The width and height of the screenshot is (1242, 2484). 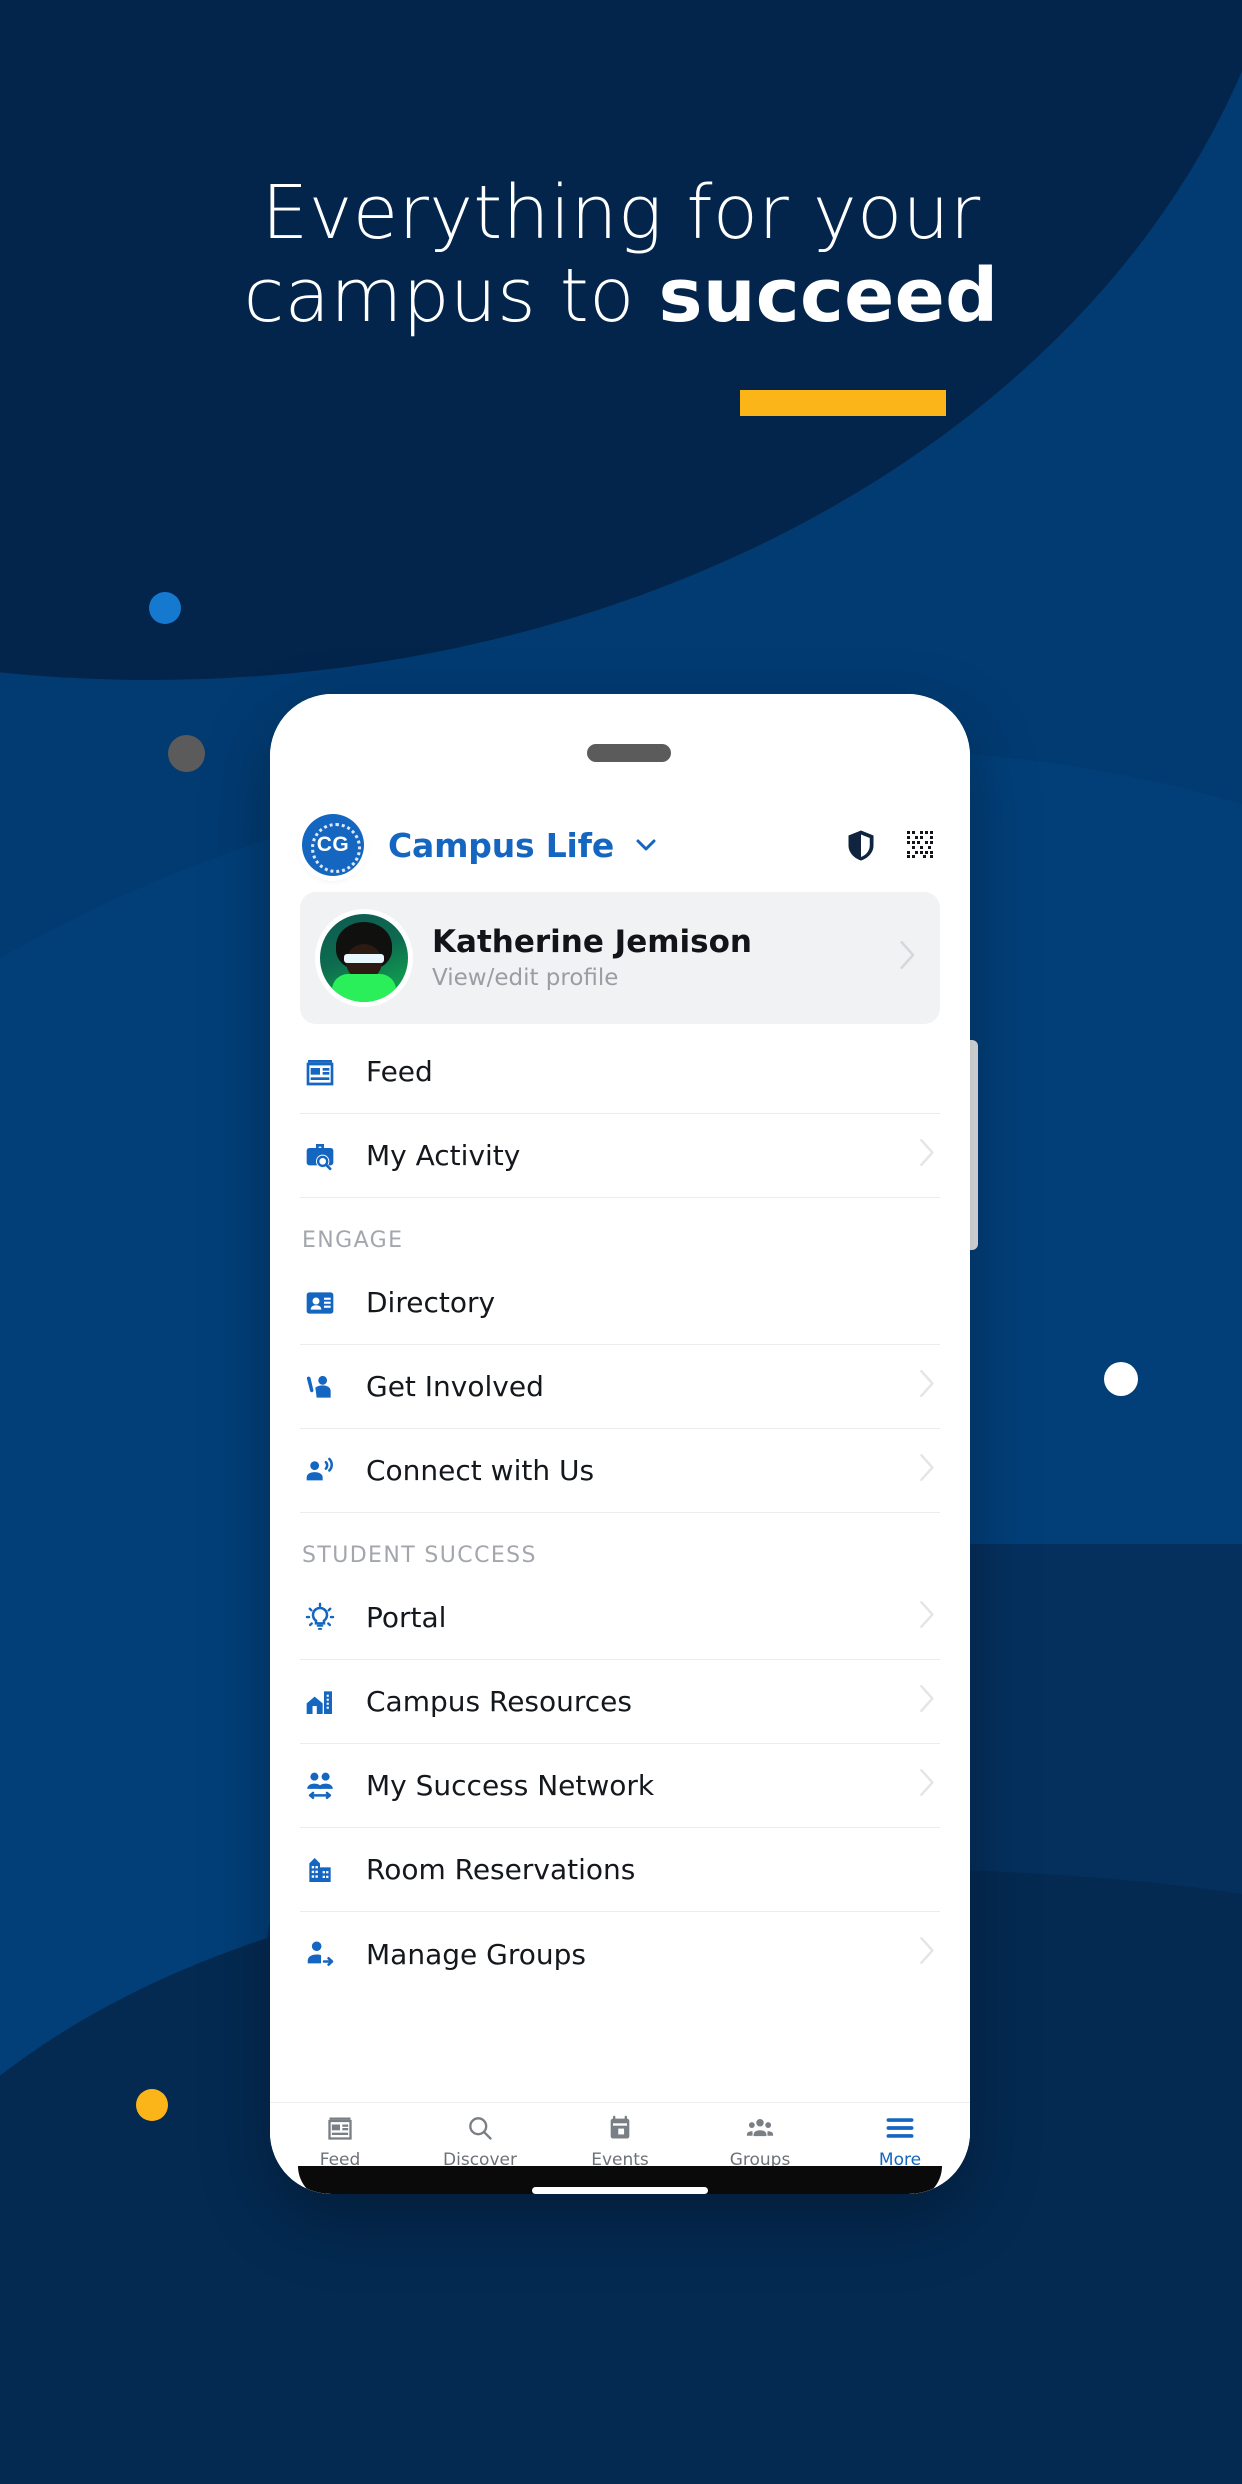 I want to click on directory-icon, so click(x=320, y=1303).